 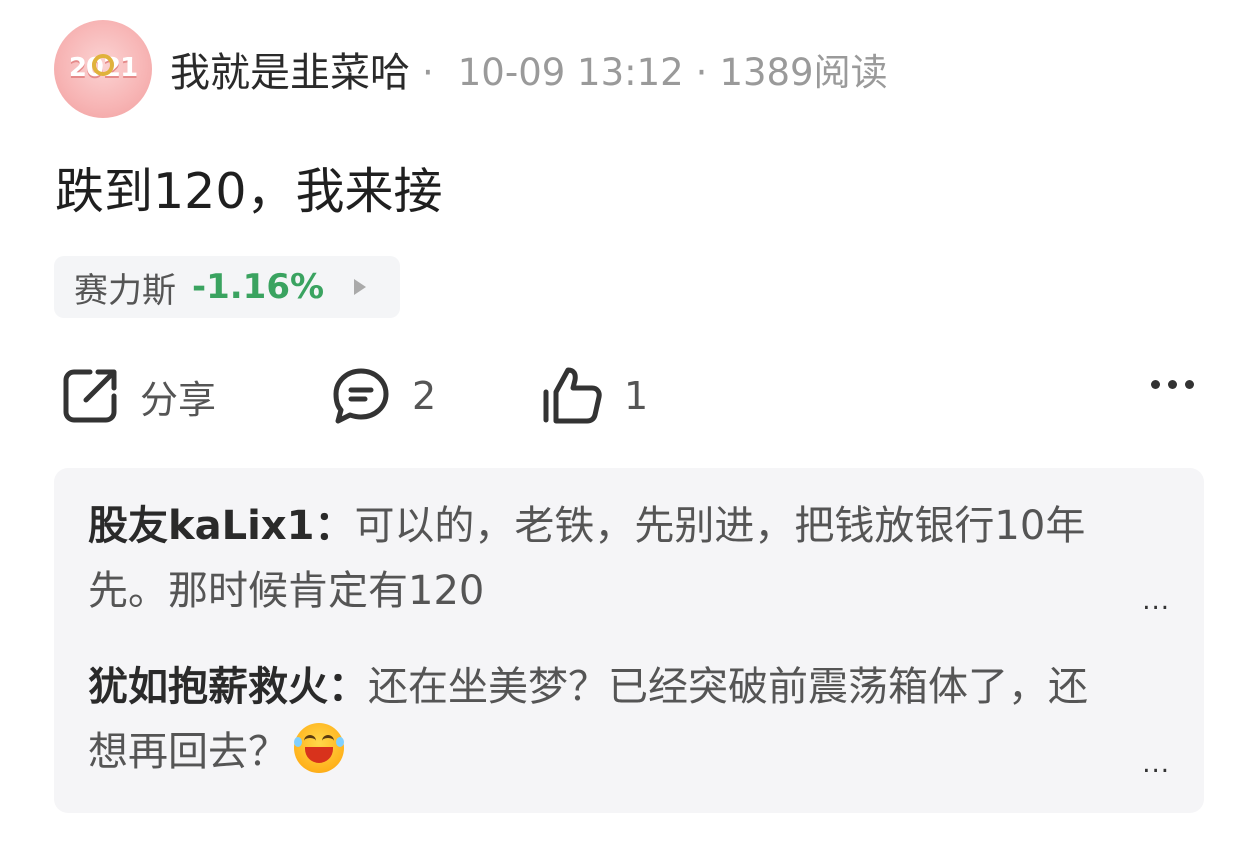 I want to click on stock-tag: 赛力斯 -1.16%, so click(x=227, y=287).